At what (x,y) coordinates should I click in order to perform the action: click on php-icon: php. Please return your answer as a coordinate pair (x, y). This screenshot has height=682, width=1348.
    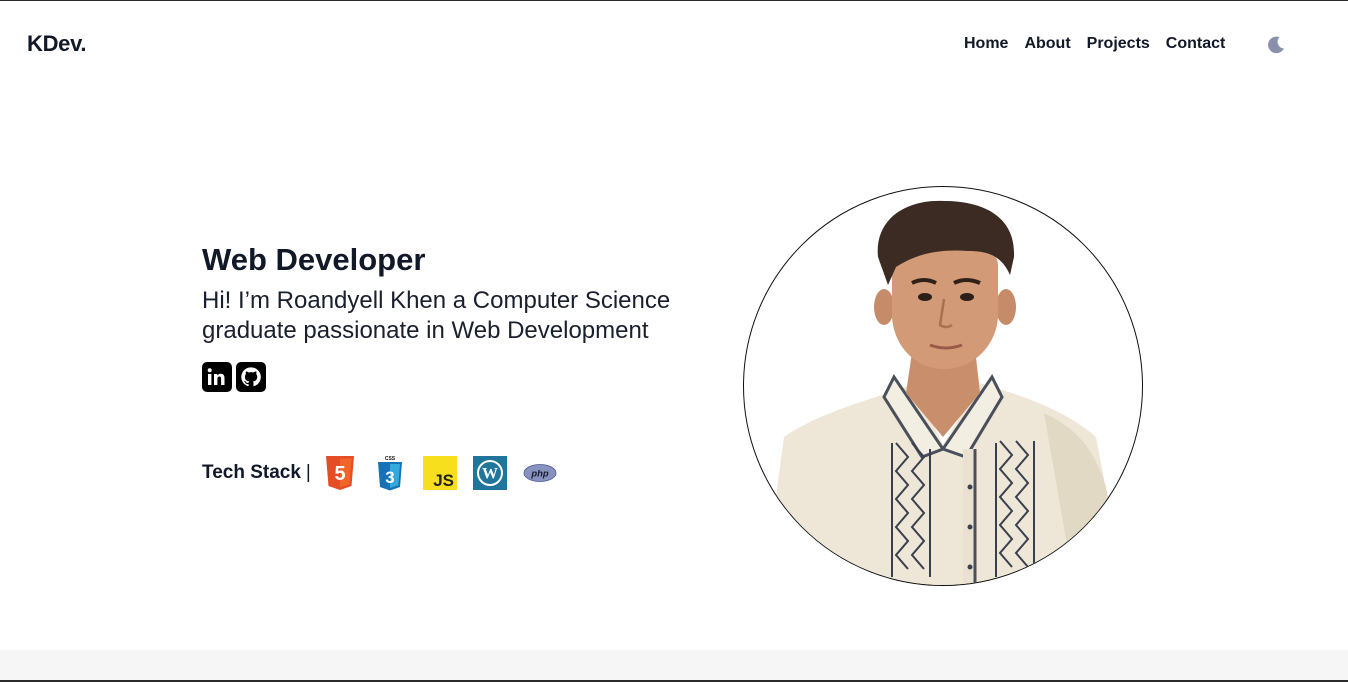
    Looking at the image, I should click on (540, 473).